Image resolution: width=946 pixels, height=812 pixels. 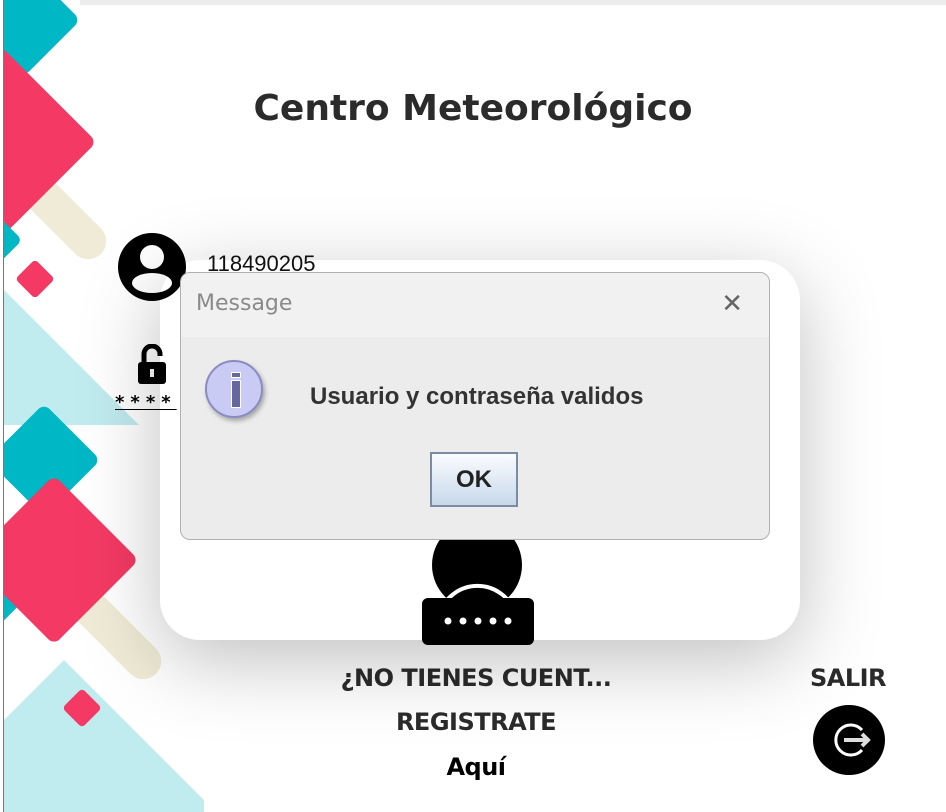 I want to click on register-here-link: Aquí, so click(x=476, y=767).